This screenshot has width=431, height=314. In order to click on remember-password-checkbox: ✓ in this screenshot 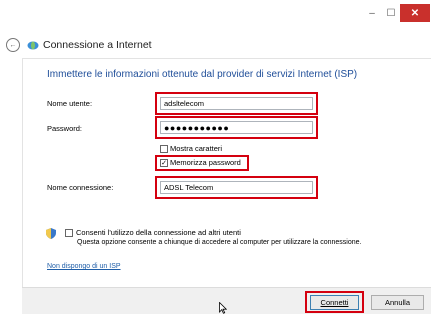, I will do `click(164, 163)`.